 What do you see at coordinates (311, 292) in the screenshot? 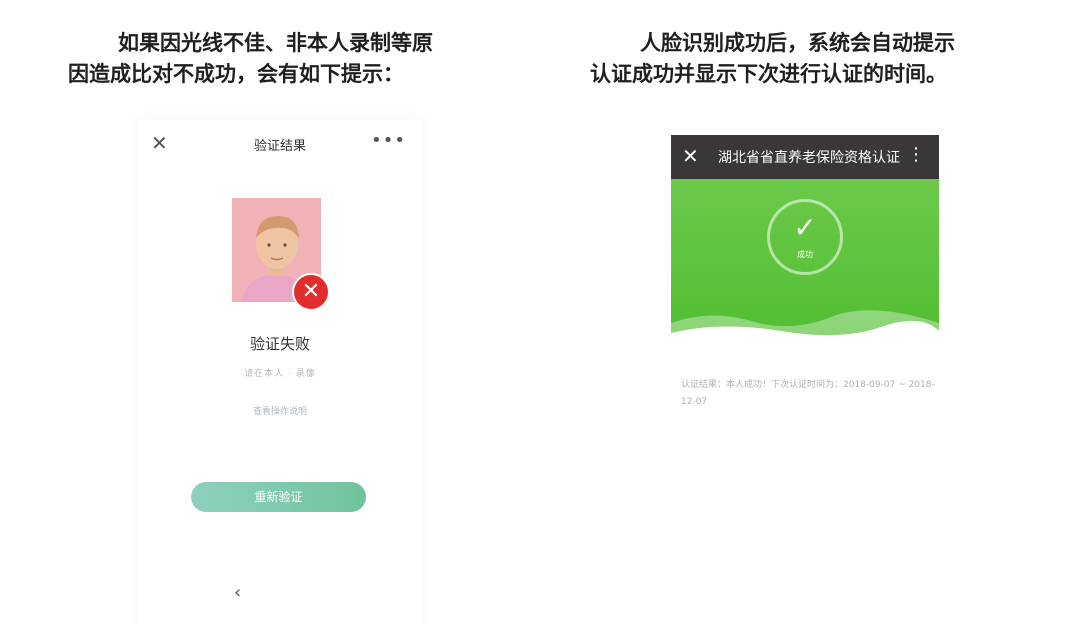
I see `fail-x-icon: ✕` at bounding box center [311, 292].